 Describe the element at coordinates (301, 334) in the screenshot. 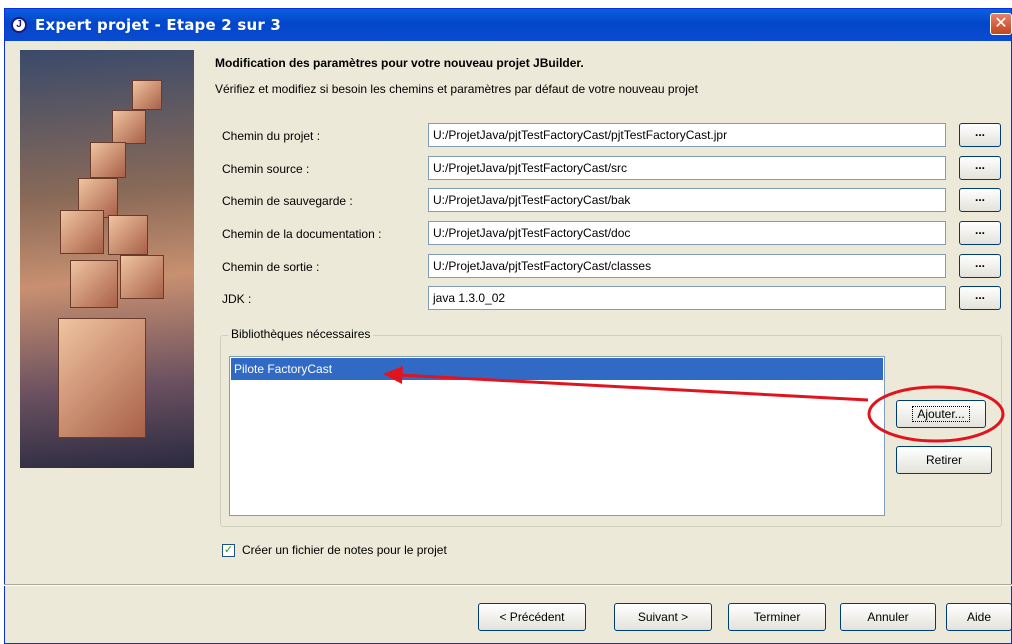

I see `libraries-group-title: Bibliothèques nécessaires` at that location.